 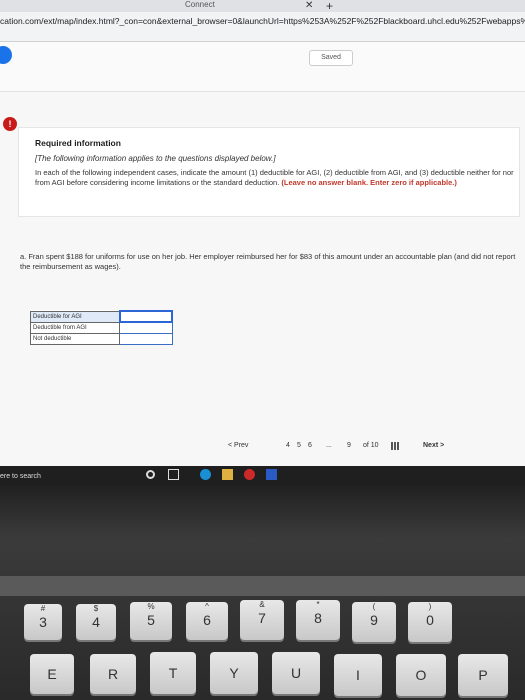 I want to click on page-link: 6, so click(x=310, y=445).